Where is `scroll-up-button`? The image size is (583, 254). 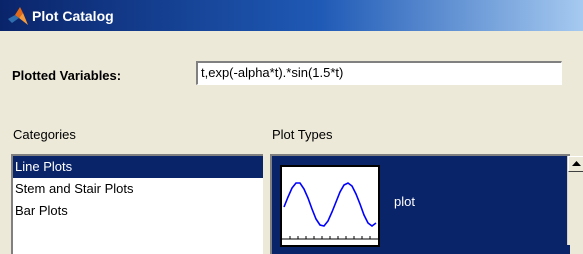 scroll-up-button is located at coordinates (575, 164).